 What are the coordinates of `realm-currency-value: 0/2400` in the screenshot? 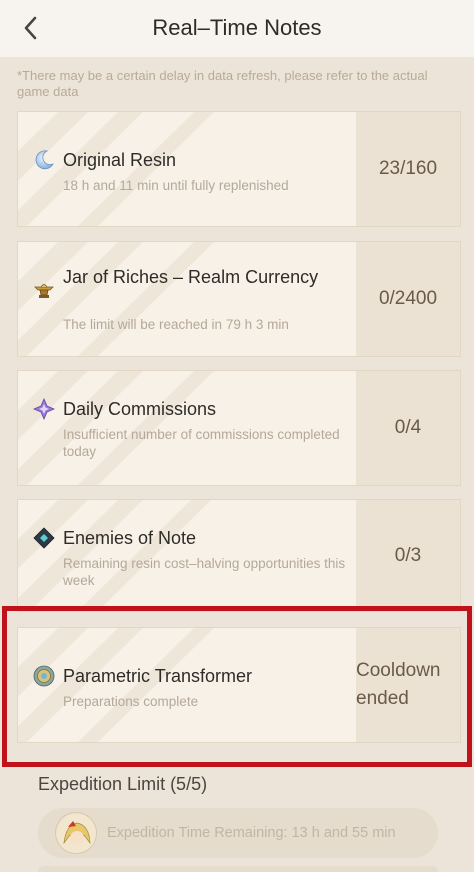 It's located at (408, 299).